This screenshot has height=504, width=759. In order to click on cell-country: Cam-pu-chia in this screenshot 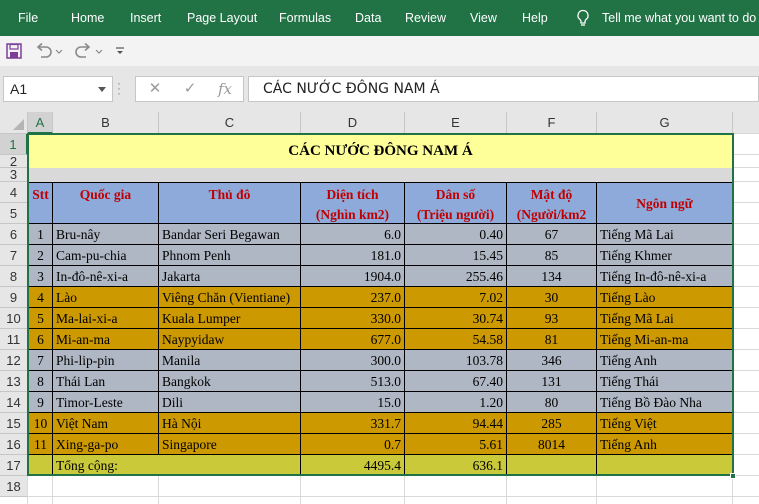, I will do `click(106, 255)`.